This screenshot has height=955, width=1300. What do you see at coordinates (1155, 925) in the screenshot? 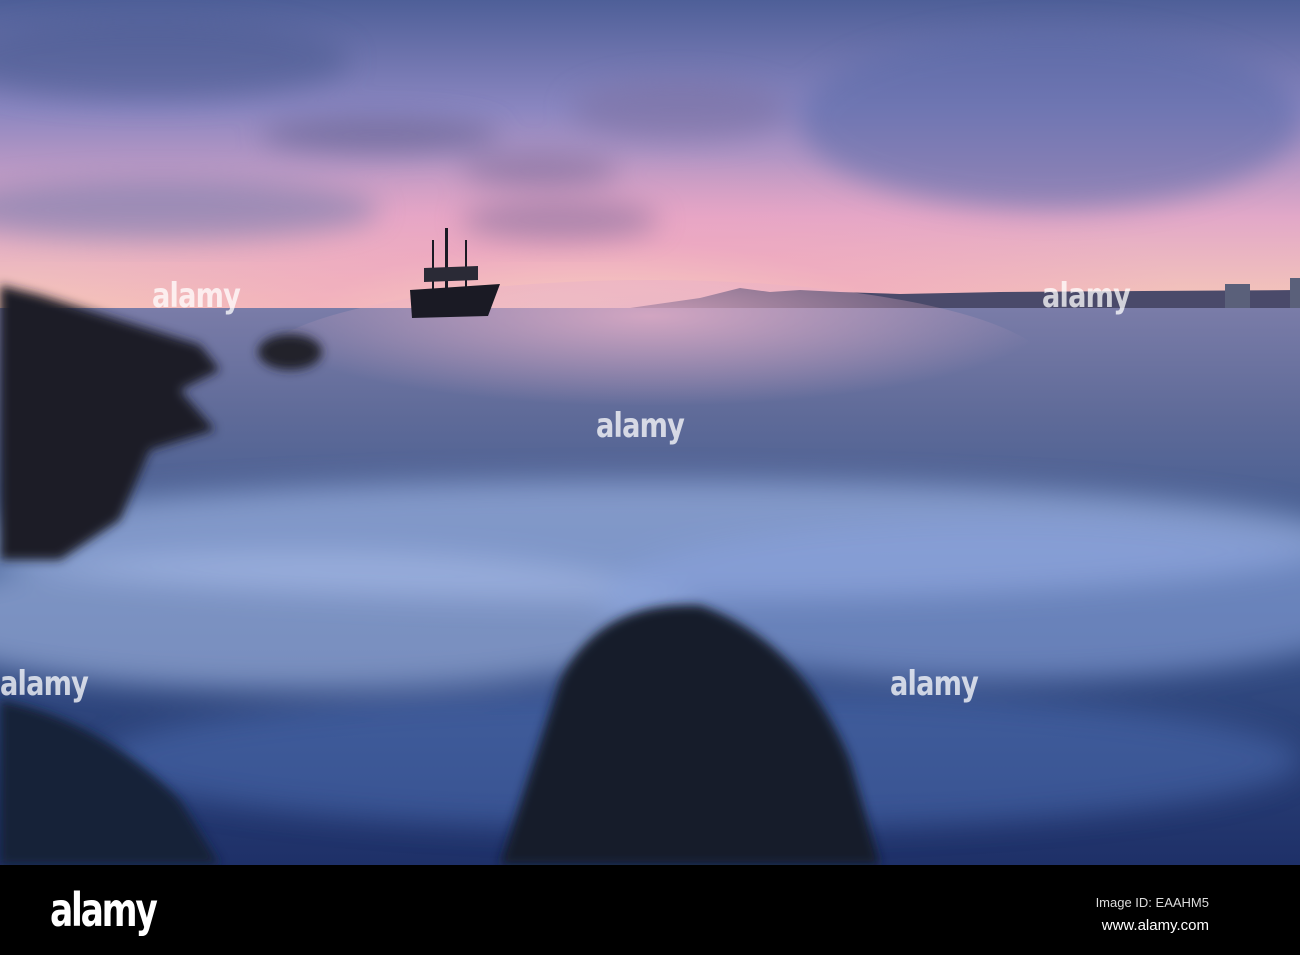
I see `website-link: www.alamy.com` at bounding box center [1155, 925].